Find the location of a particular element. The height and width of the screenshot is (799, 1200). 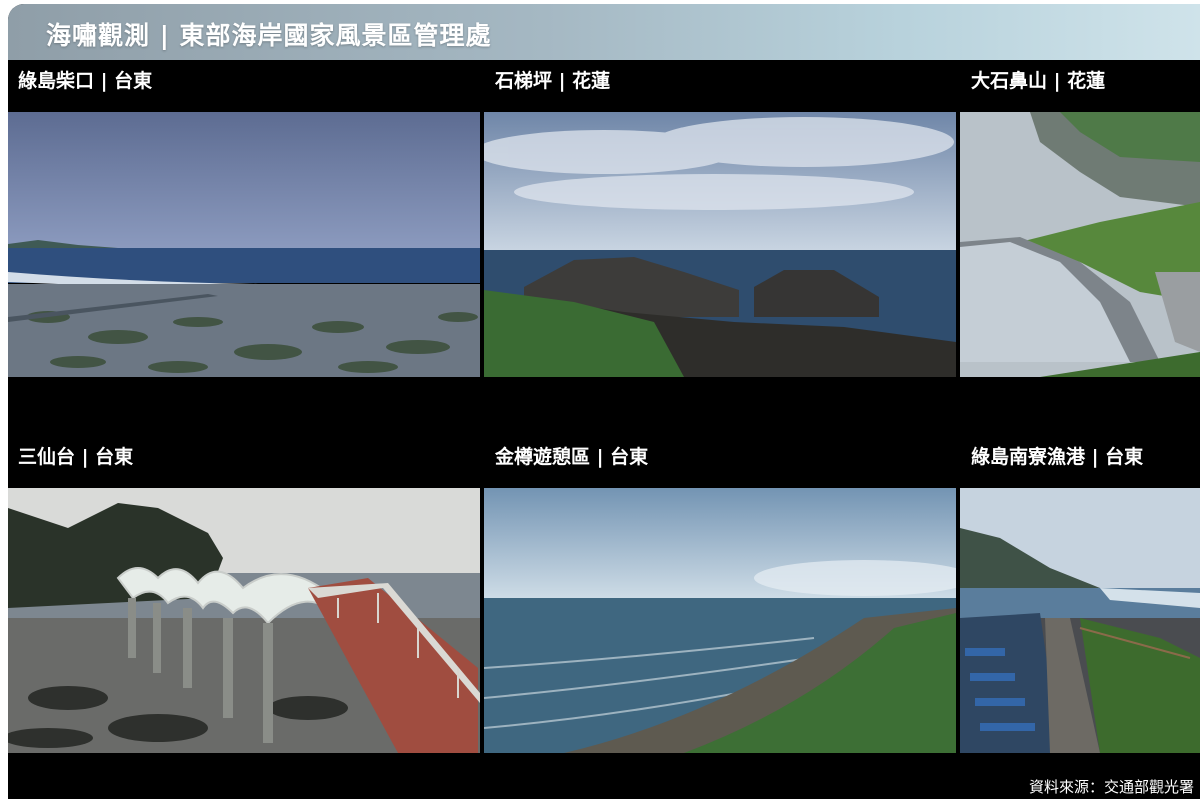

camera-feed-jinzun is located at coordinates (720, 620).